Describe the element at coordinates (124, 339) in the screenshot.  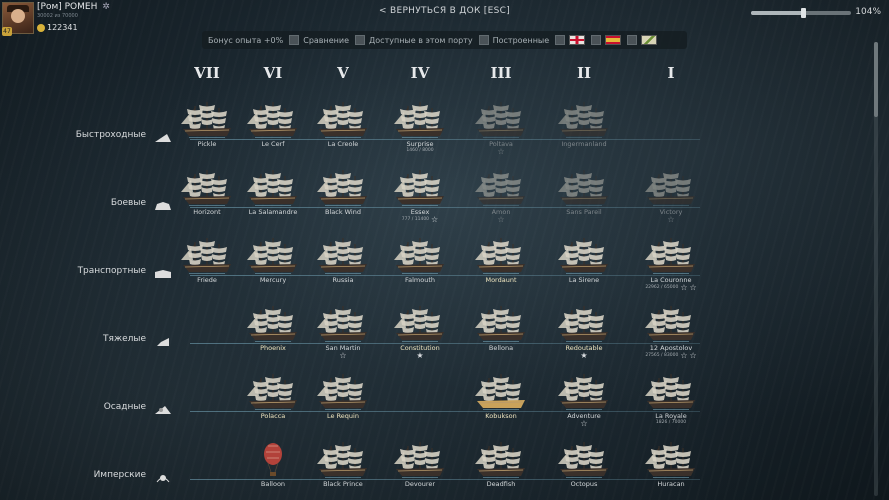
I see `class-label-4: Тяжелые` at that location.